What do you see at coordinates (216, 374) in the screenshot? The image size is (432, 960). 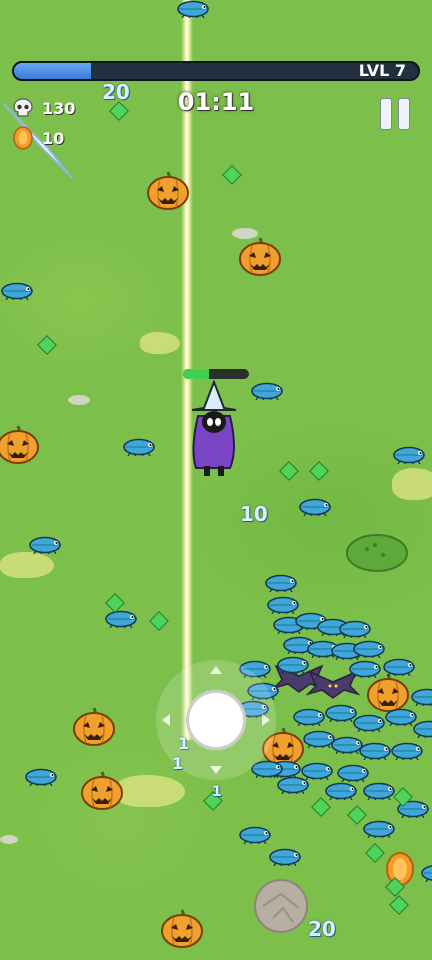 I see `hero-health-bar` at bounding box center [216, 374].